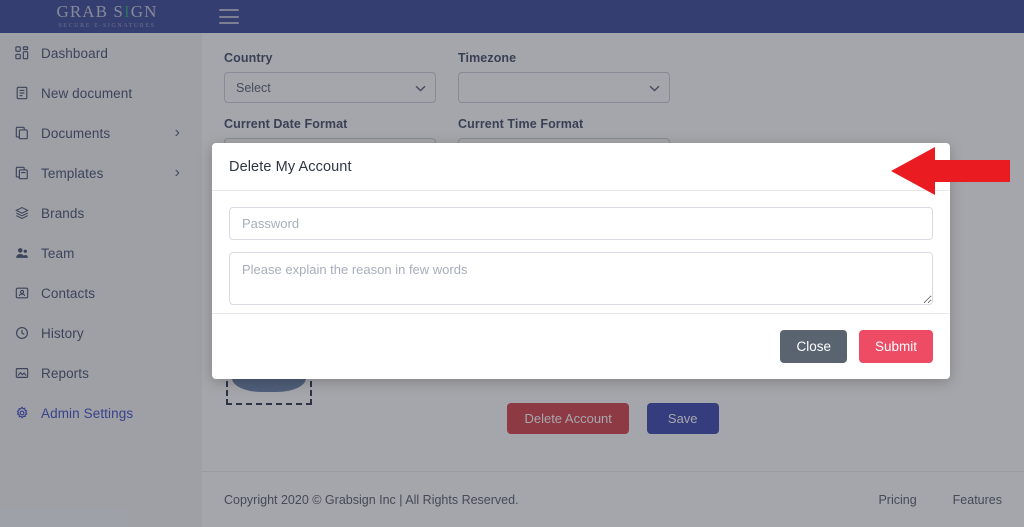 This screenshot has width=1024, height=527. Describe the element at coordinates (581, 223) in the screenshot. I see `password-input` at that location.